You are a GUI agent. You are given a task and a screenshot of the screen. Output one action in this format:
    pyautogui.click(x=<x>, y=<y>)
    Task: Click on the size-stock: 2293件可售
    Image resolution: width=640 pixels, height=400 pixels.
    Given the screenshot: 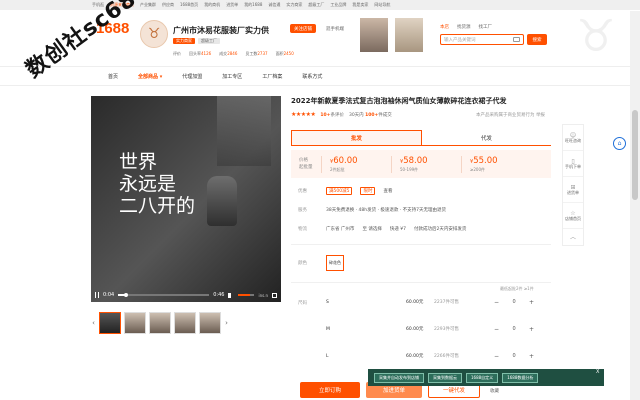 What is the action you would take?
    pyautogui.click(x=446, y=329)
    